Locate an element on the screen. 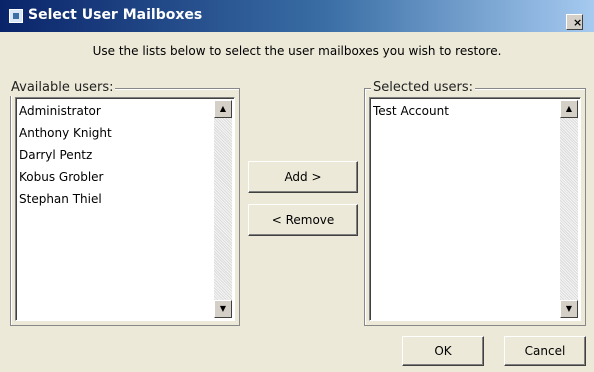 The width and height of the screenshot is (594, 372). available-users-scrollbar: ▲ ▼ is located at coordinates (223, 209).